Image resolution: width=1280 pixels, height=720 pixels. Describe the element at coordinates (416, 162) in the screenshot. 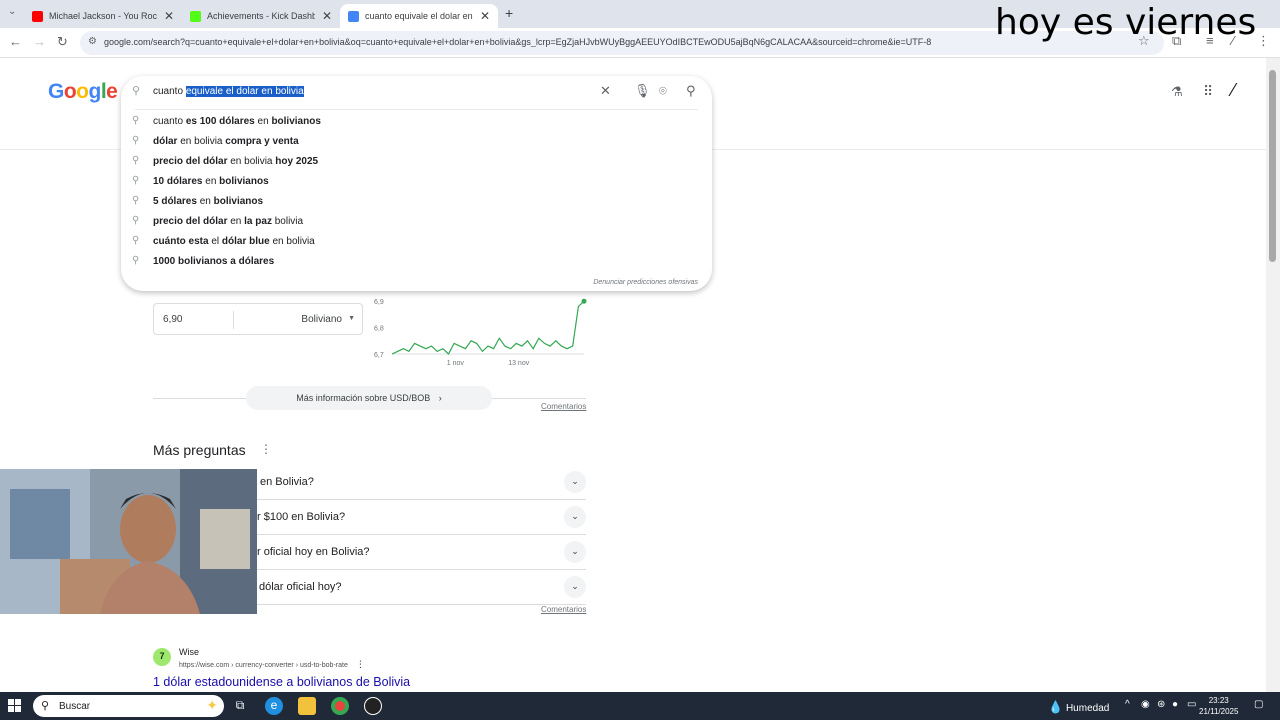

I see `suggestion-item: ⚲ precio del dólar en bolivia hoy 2025` at that location.